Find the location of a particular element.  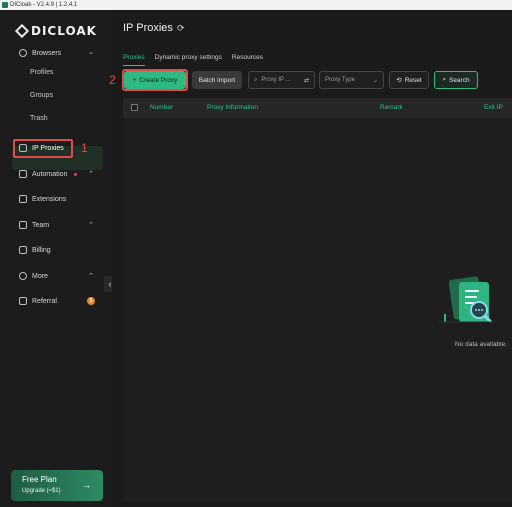

proxy-type-placeholder: Proxy Type is located at coordinates (340, 80).